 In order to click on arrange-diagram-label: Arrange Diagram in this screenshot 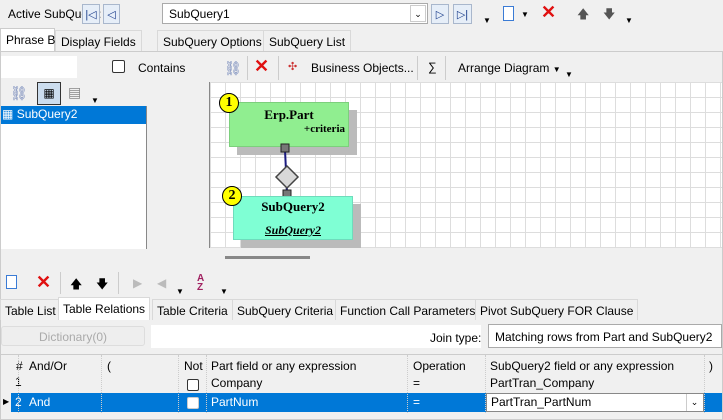, I will do `click(504, 68)`.